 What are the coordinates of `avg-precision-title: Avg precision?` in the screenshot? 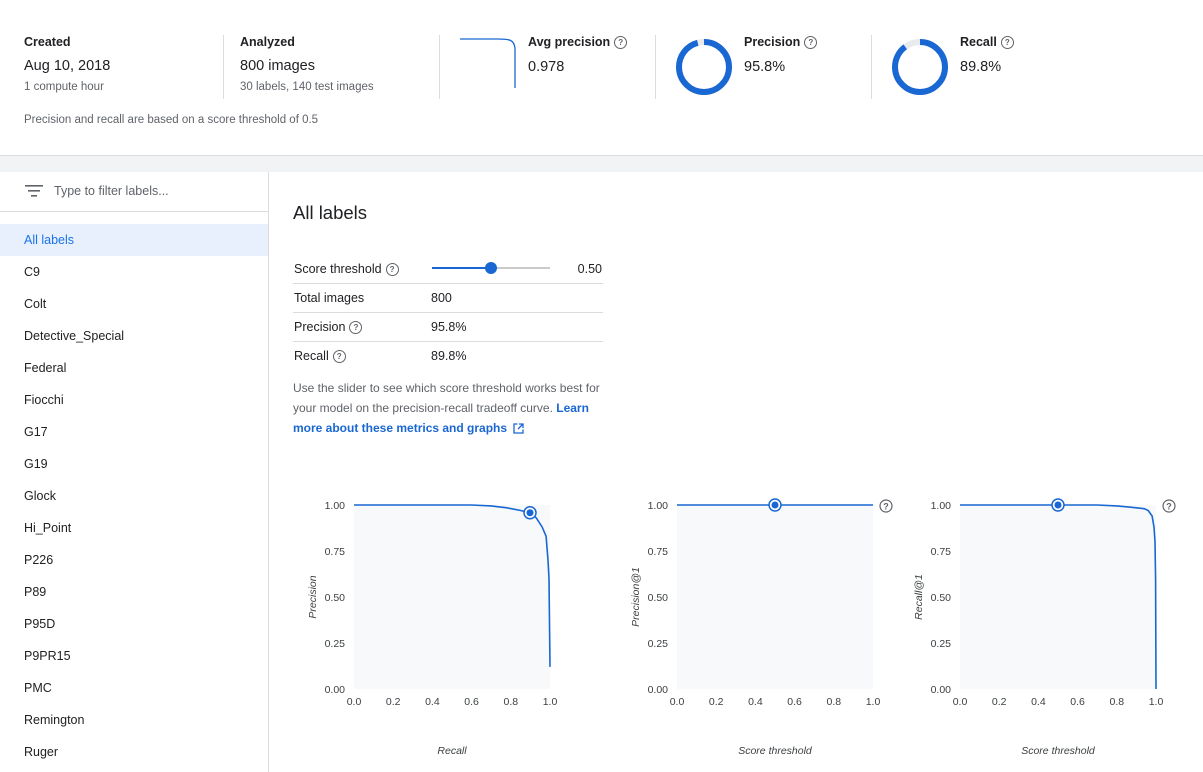 It's located at (578, 42).